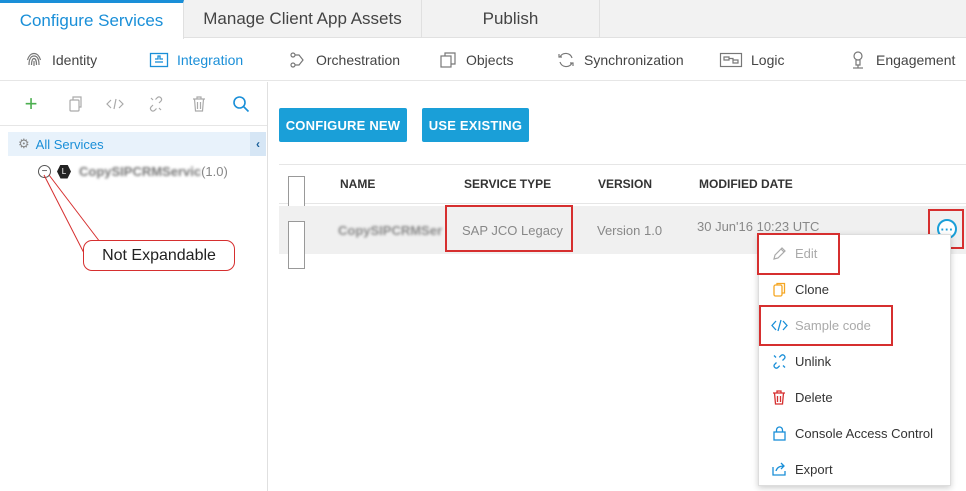 This screenshot has height=491, width=966. What do you see at coordinates (864, 433) in the screenshot?
I see `menu-item-console-access-control-label: Console Access Control` at bounding box center [864, 433].